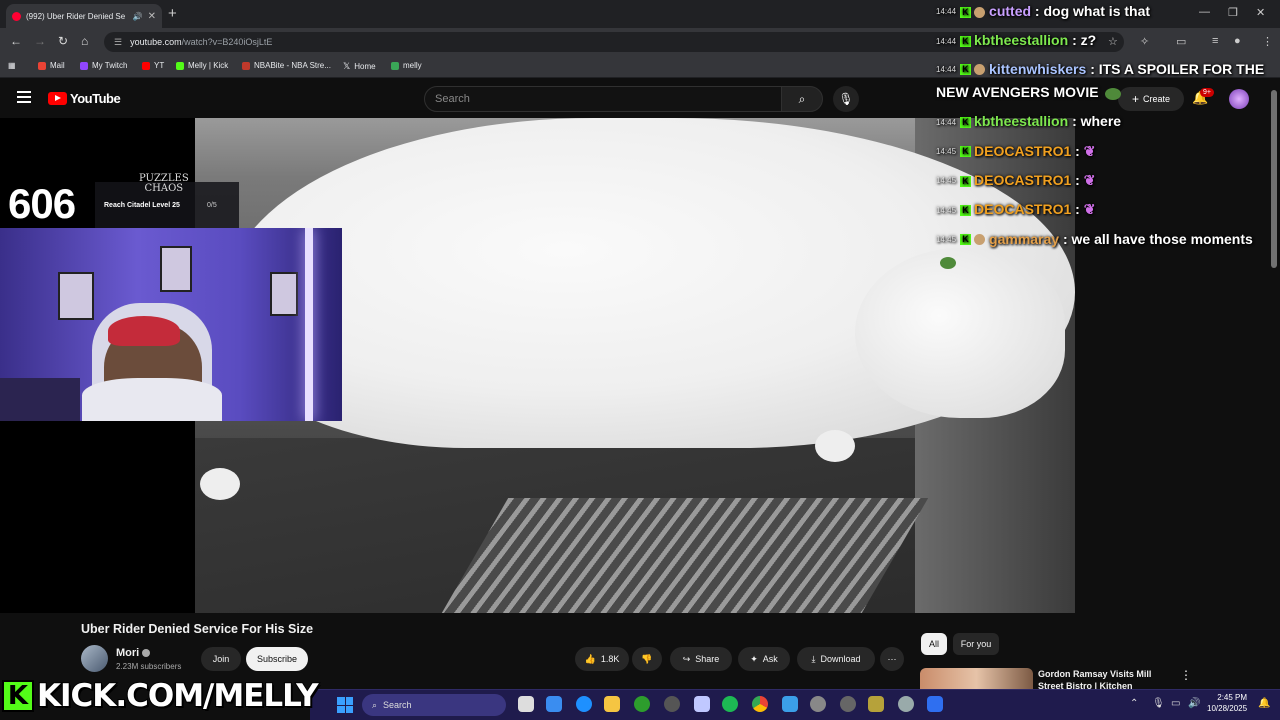 The image size is (1280, 720). What do you see at coordinates (642, 704) in the screenshot?
I see `xbox-icon` at bounding box center [642, 704].